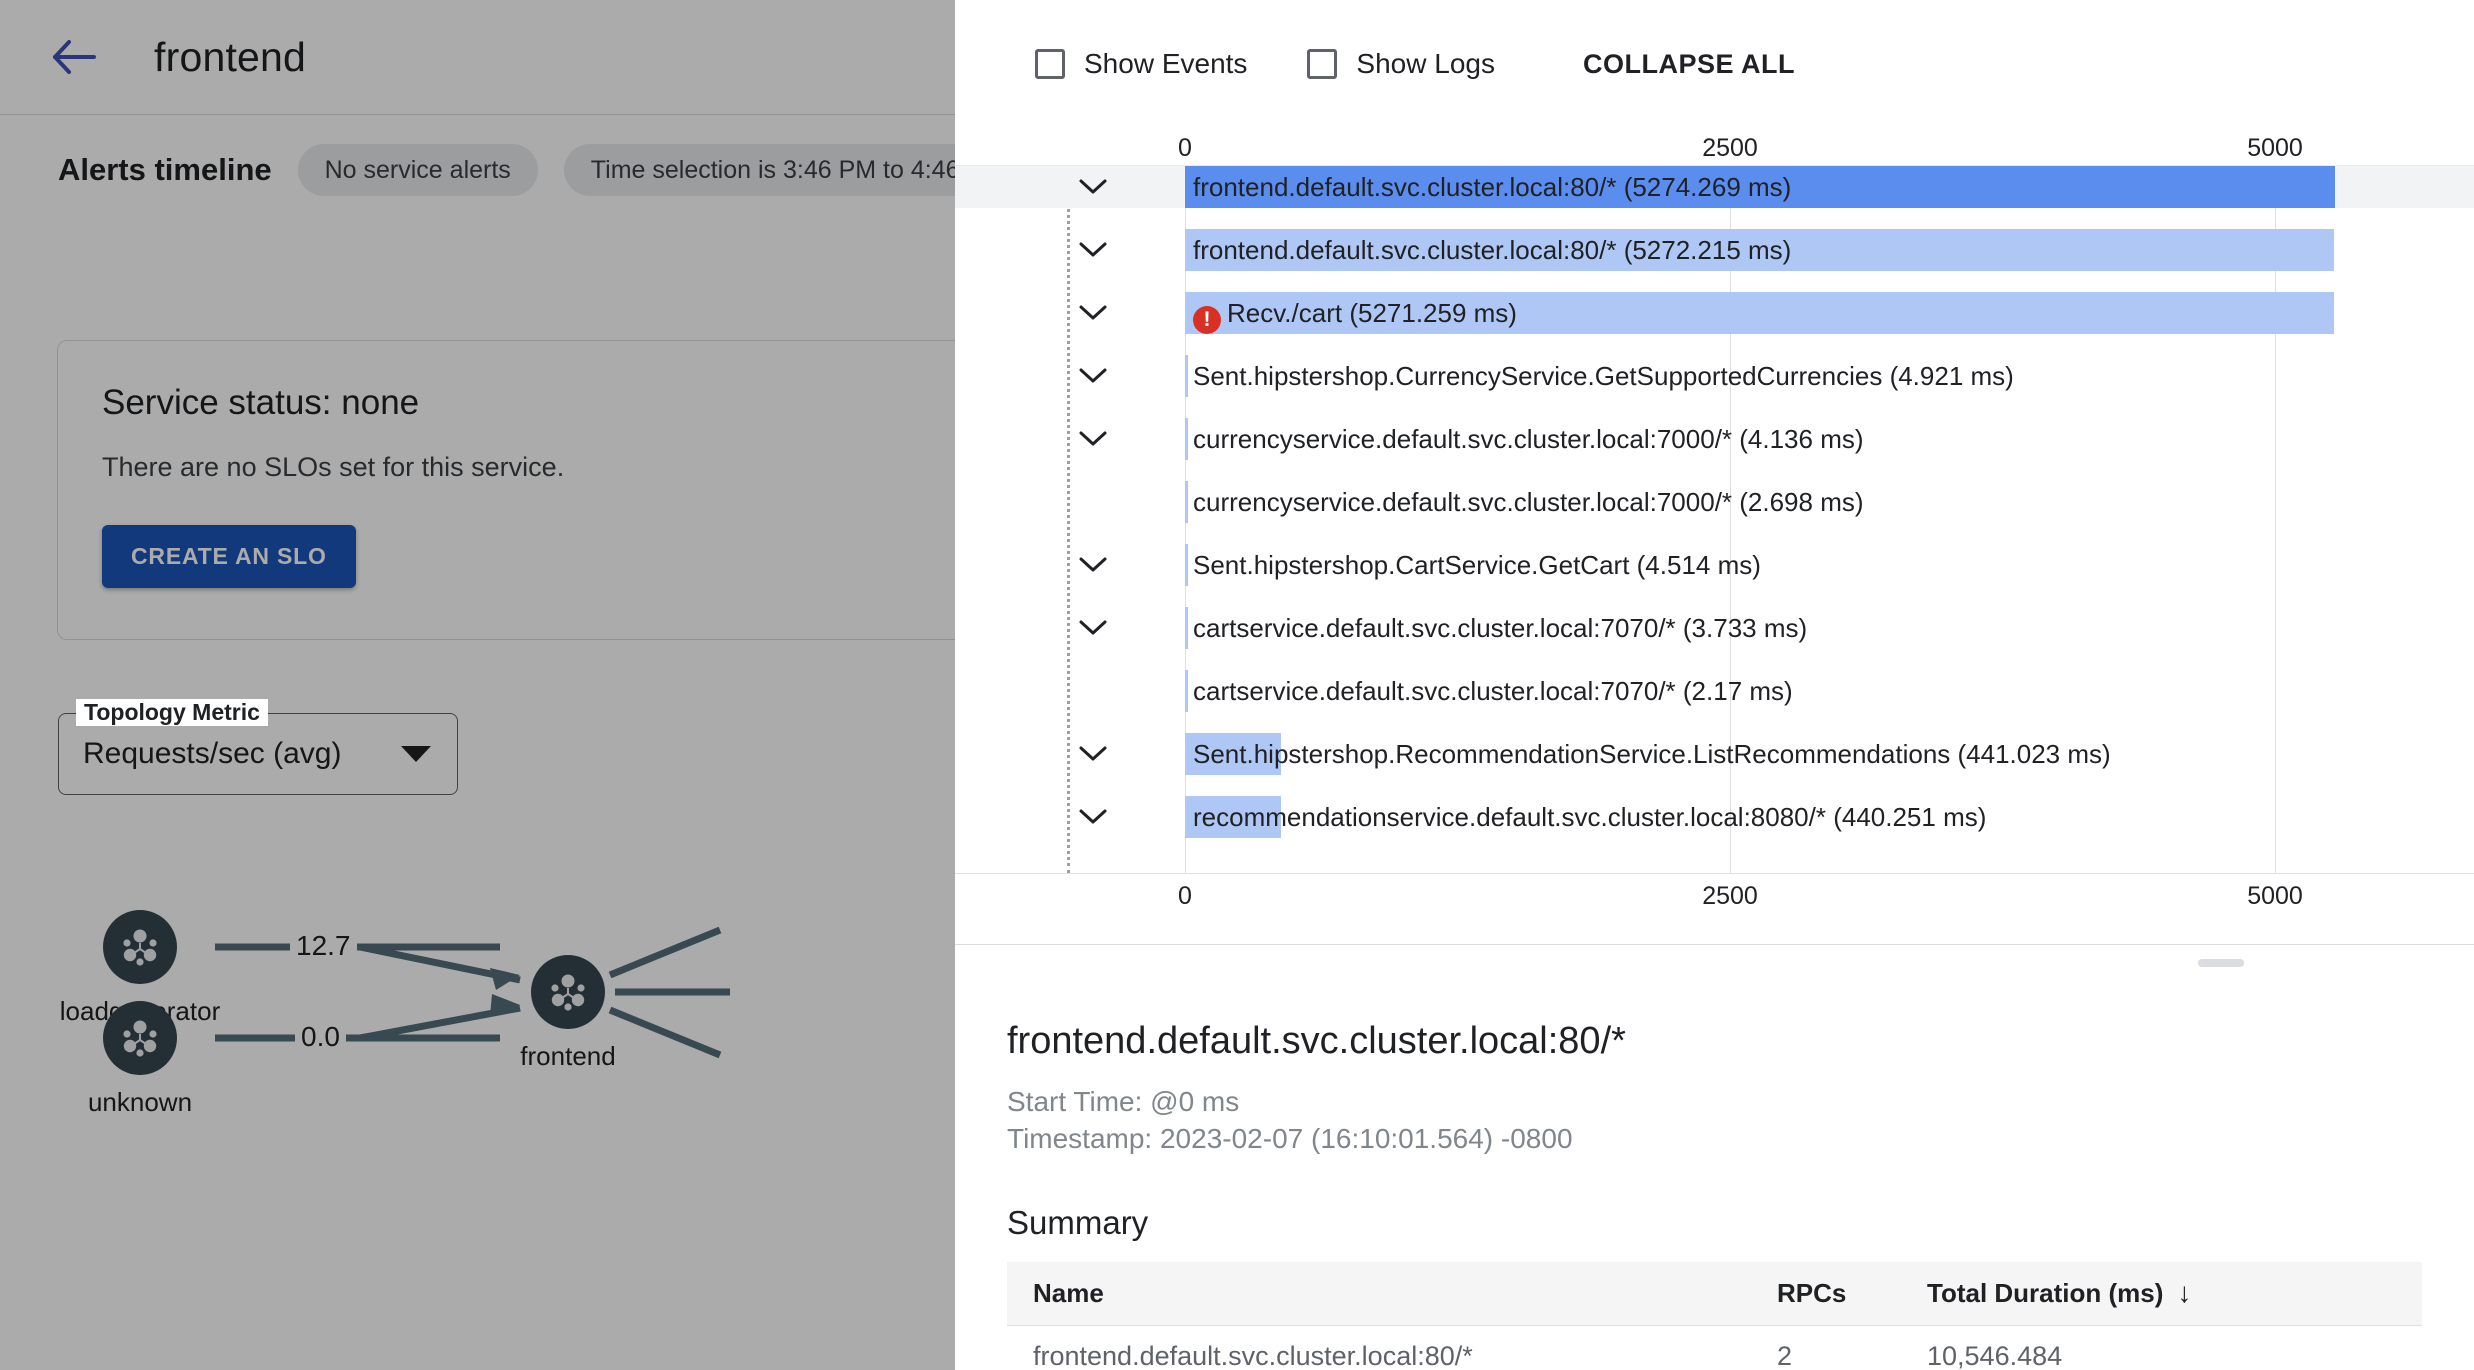 The height and width of the screenshot is (1370, 2474). What do you see at coordinates (1207, 320) in the screenshot?
I see `error-icon: !` at bounding box center [1207, 320].